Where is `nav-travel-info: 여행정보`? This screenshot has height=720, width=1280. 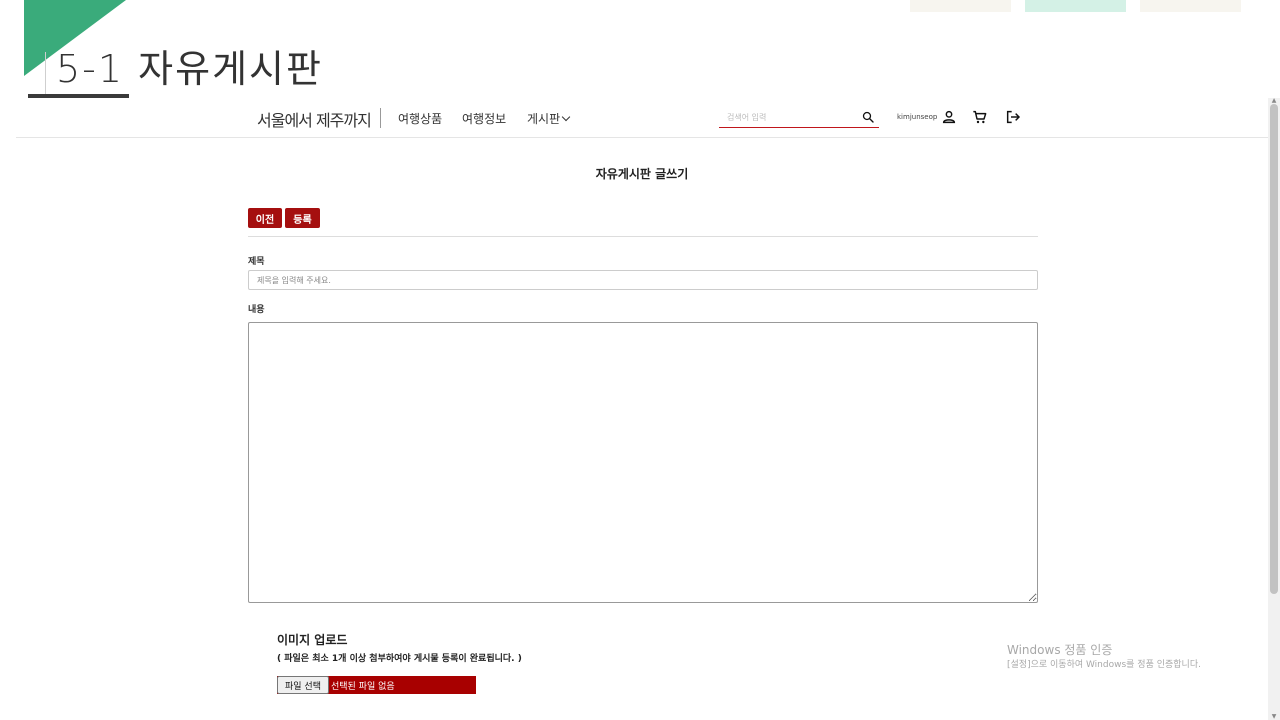 nav-travel-info: 여행정보 is located at coordinates (484, 118).